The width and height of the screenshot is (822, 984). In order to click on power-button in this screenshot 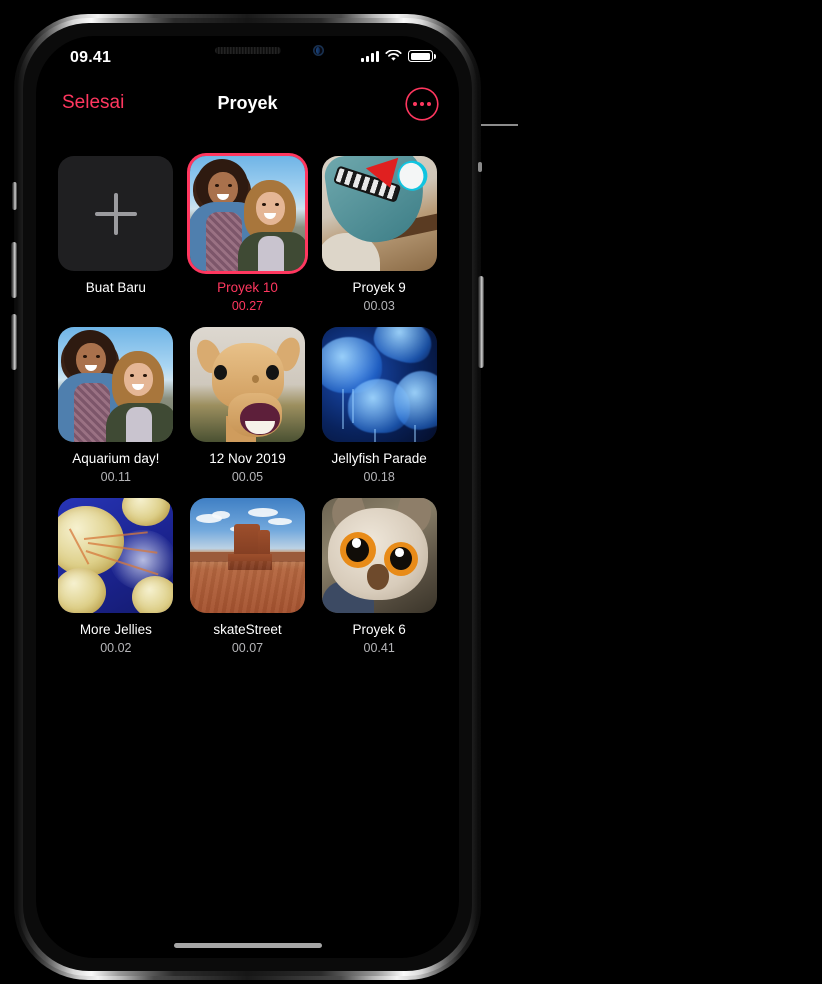, I will do `click(481, 322)`.